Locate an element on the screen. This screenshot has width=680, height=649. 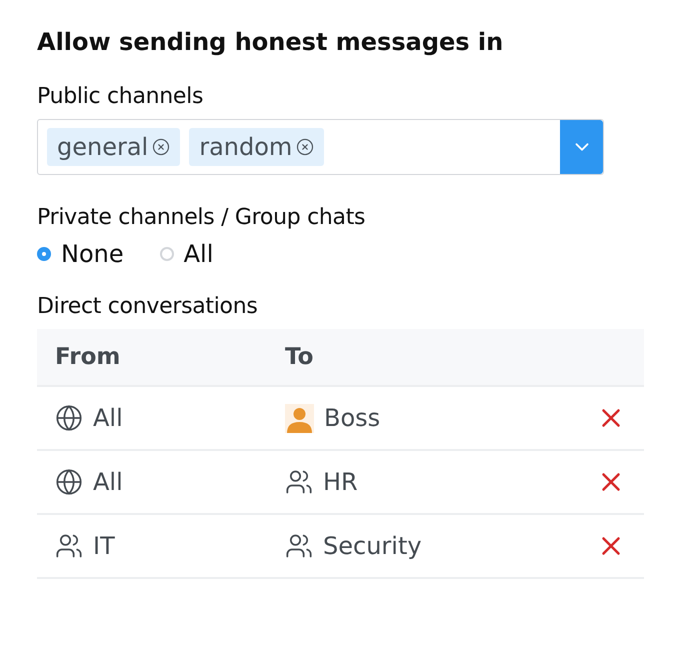
section-label: Private channels / Group chats is located at coordinates (201, 217).